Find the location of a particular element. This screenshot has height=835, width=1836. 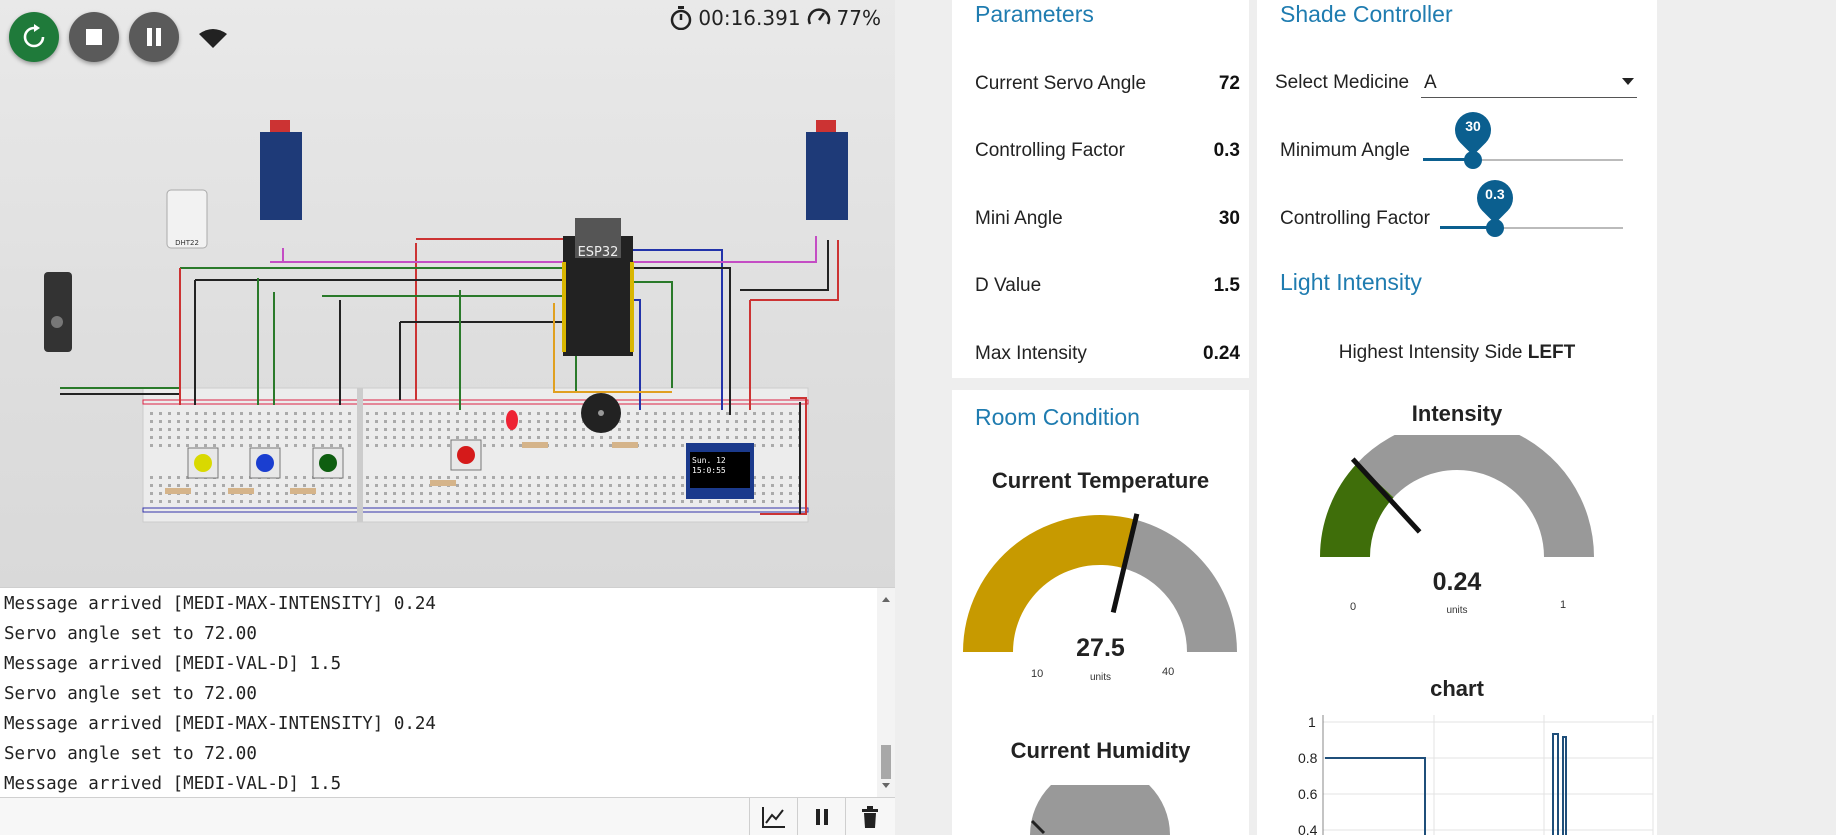

highest-intensity-text: Highest Intensity Side LEFT is located at coordinates (1457, 353).